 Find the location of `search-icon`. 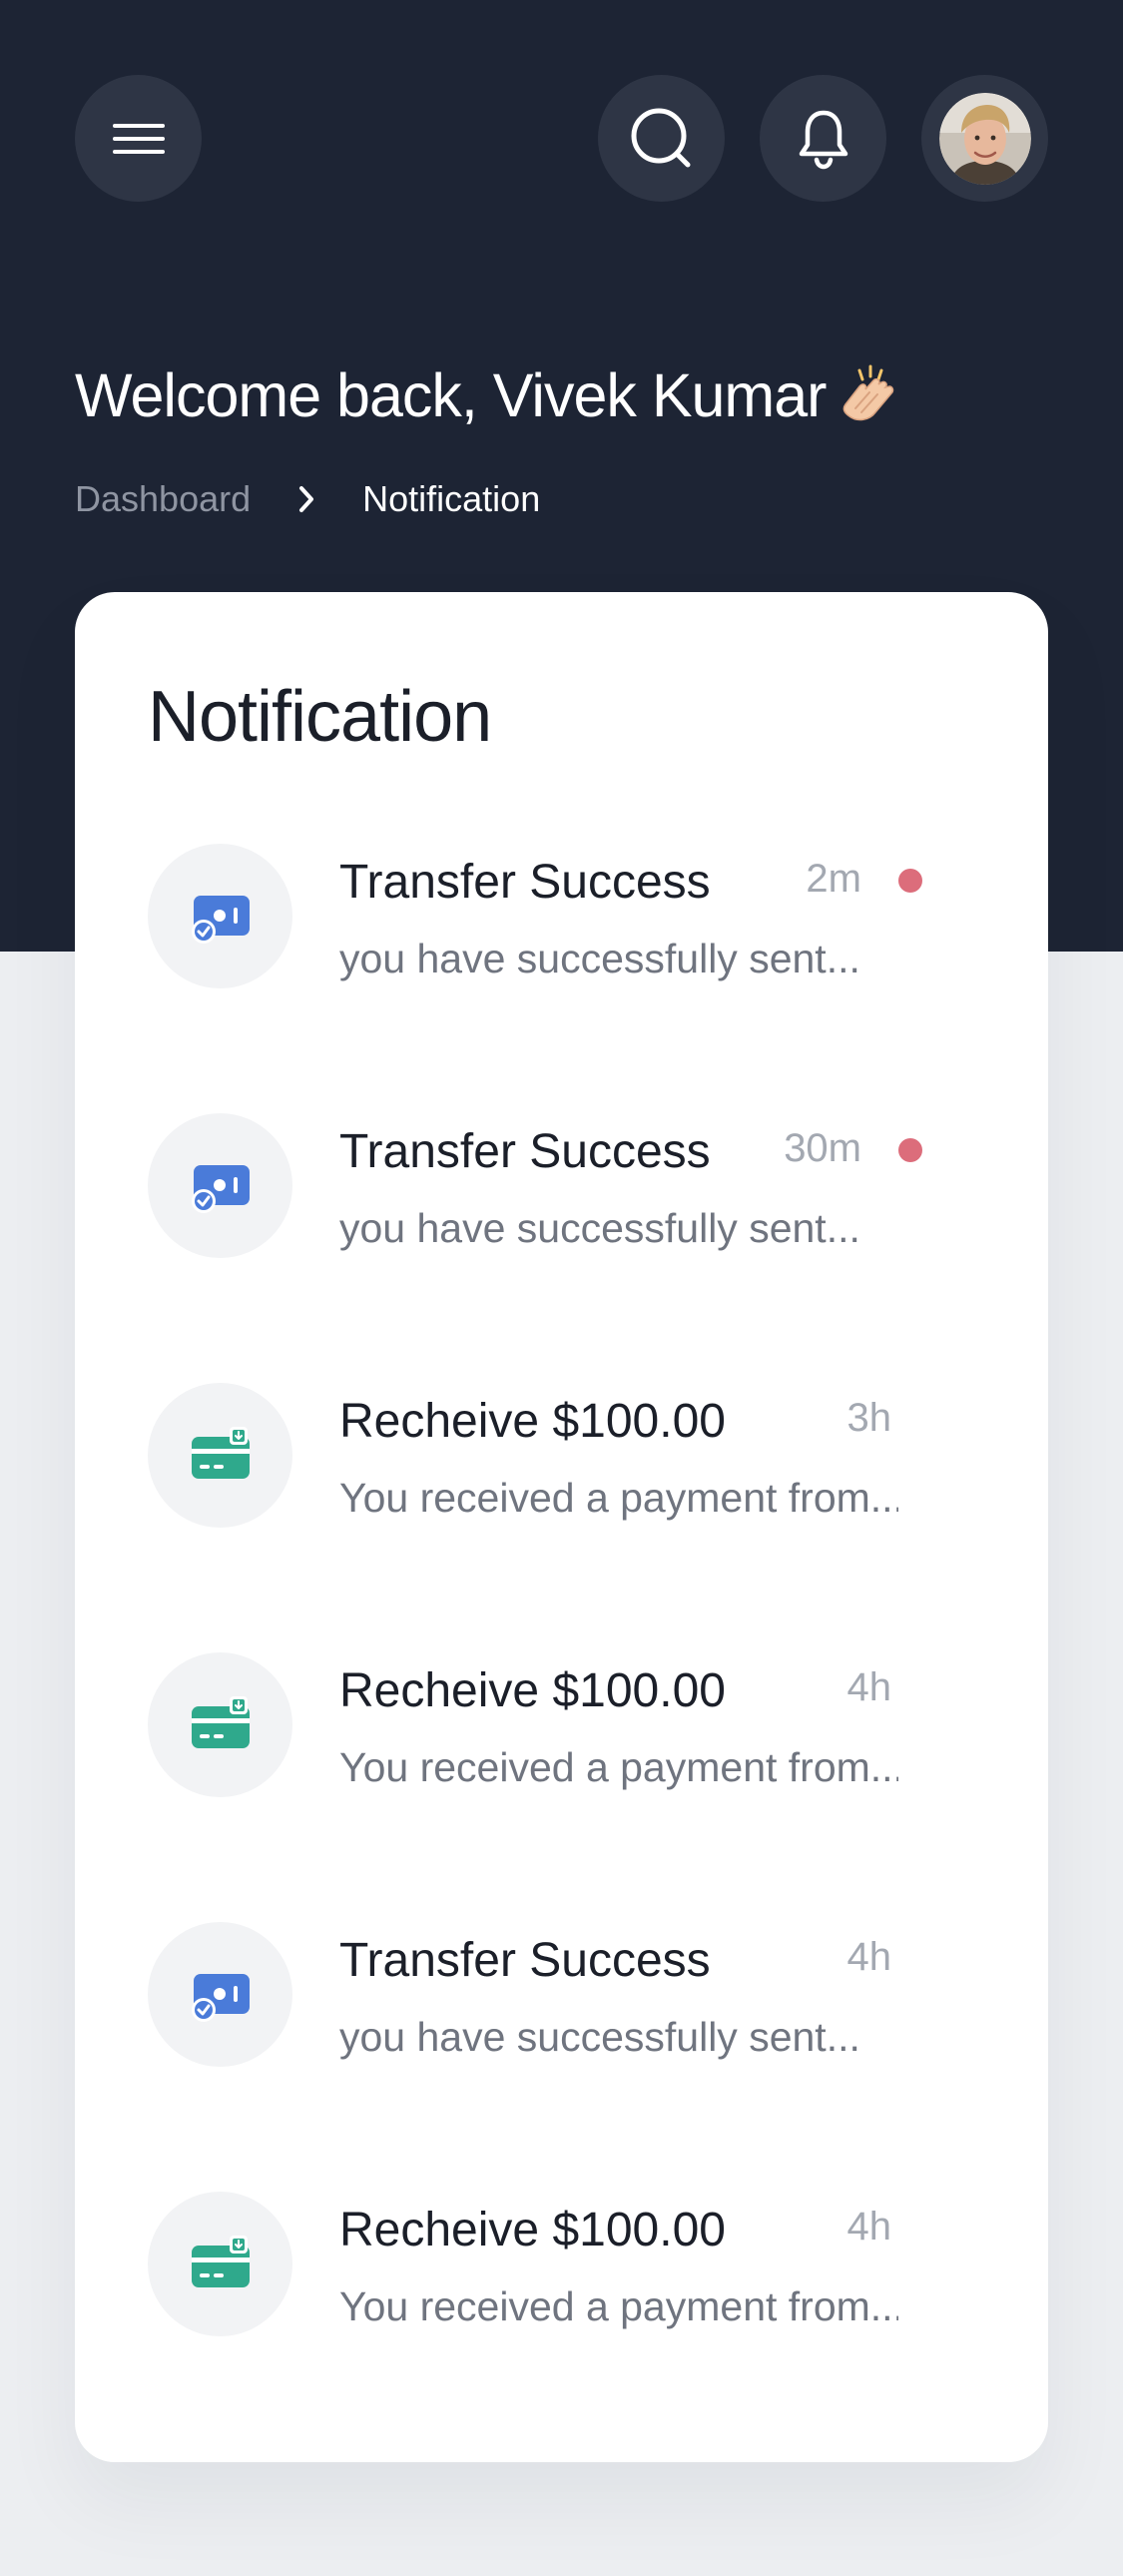

search-icon is located at coordinates (660, 137).